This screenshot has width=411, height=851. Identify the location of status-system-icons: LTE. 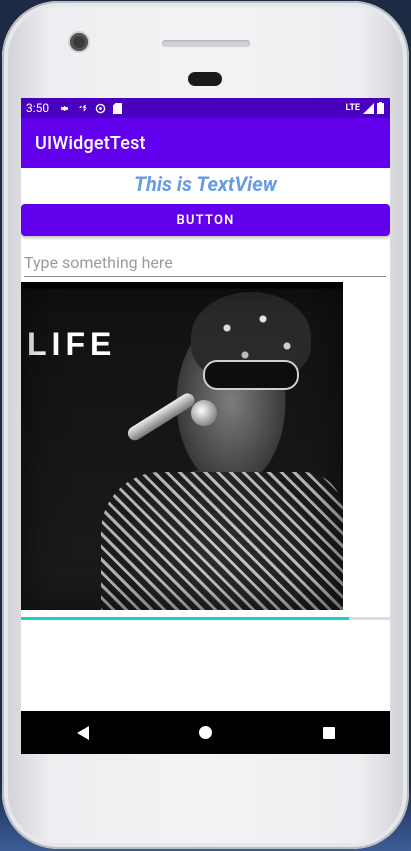
(364, 108).